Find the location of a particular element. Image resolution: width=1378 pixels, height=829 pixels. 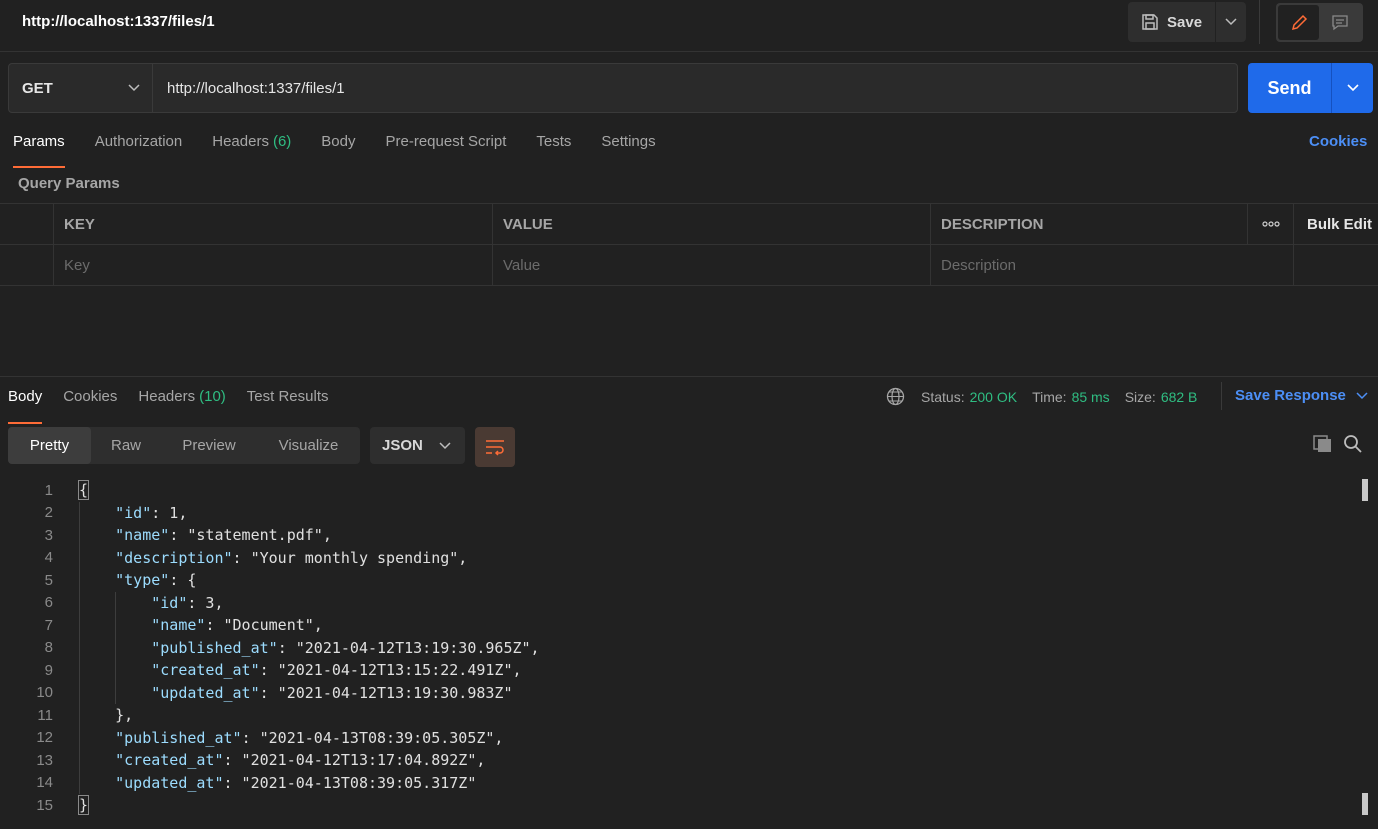

tab-pre-request-script: Pre-request Script is located at coordinates (446, 150).